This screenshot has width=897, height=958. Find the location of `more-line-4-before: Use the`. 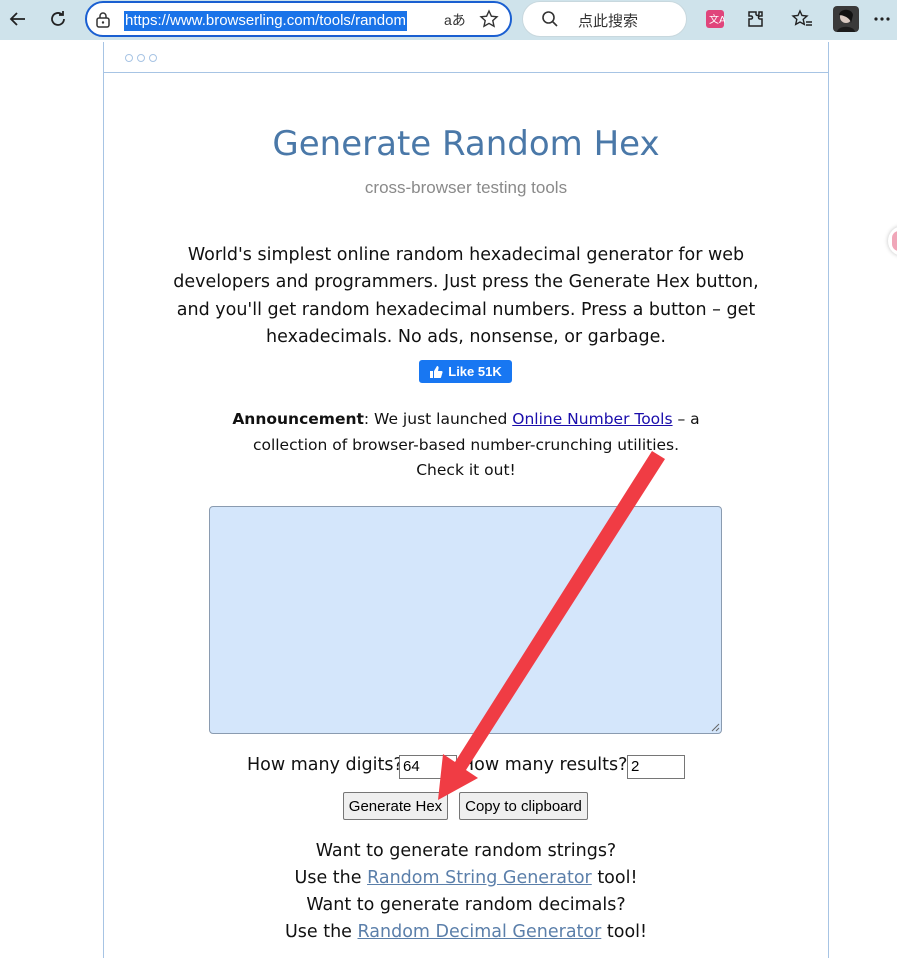

more-line-4-before: Use the is located at coordinates (321, 932).